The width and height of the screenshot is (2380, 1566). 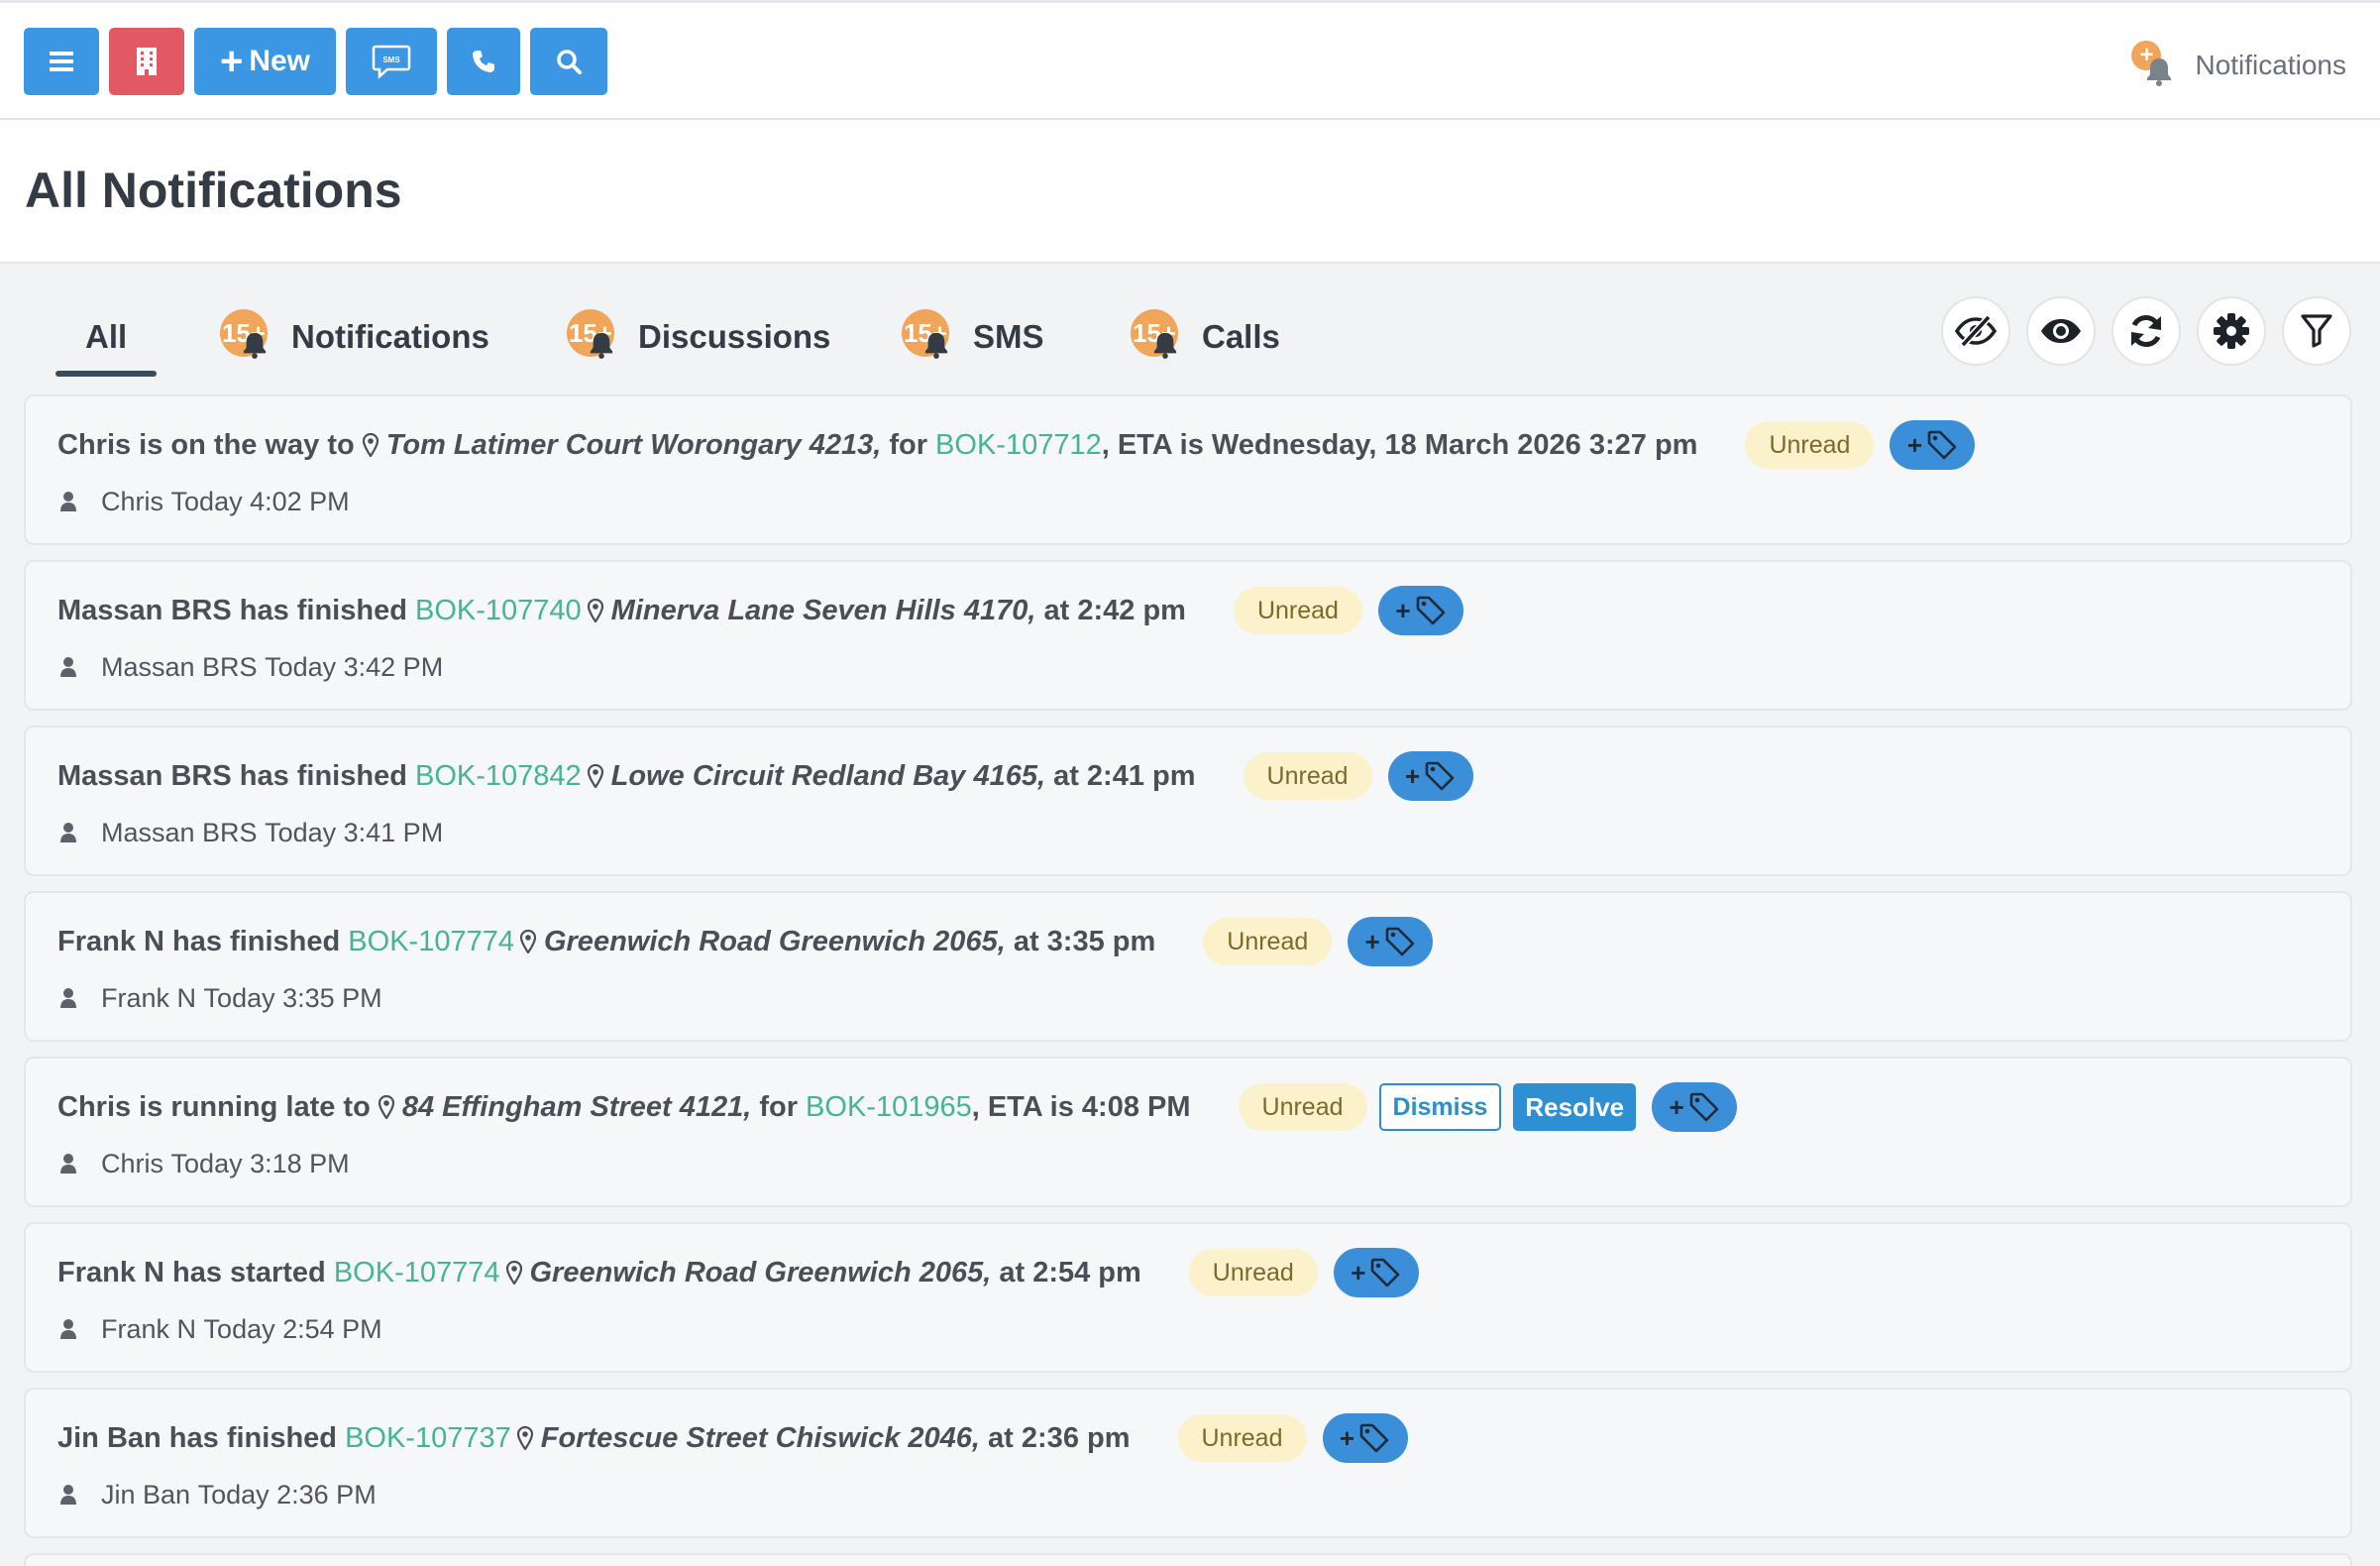 What do you see at coordinates (132, 501) in the screenshot?
I see `user-name: Chris` at bounding box center [132, 501].